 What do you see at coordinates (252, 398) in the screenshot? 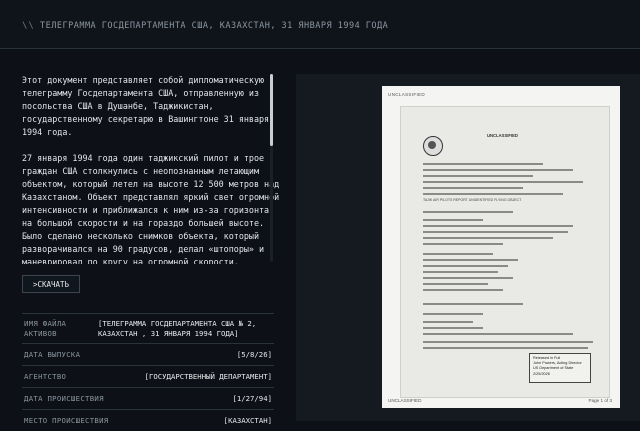
I see `meta-value: [1/27/94]` at bounding box center [252, 398].